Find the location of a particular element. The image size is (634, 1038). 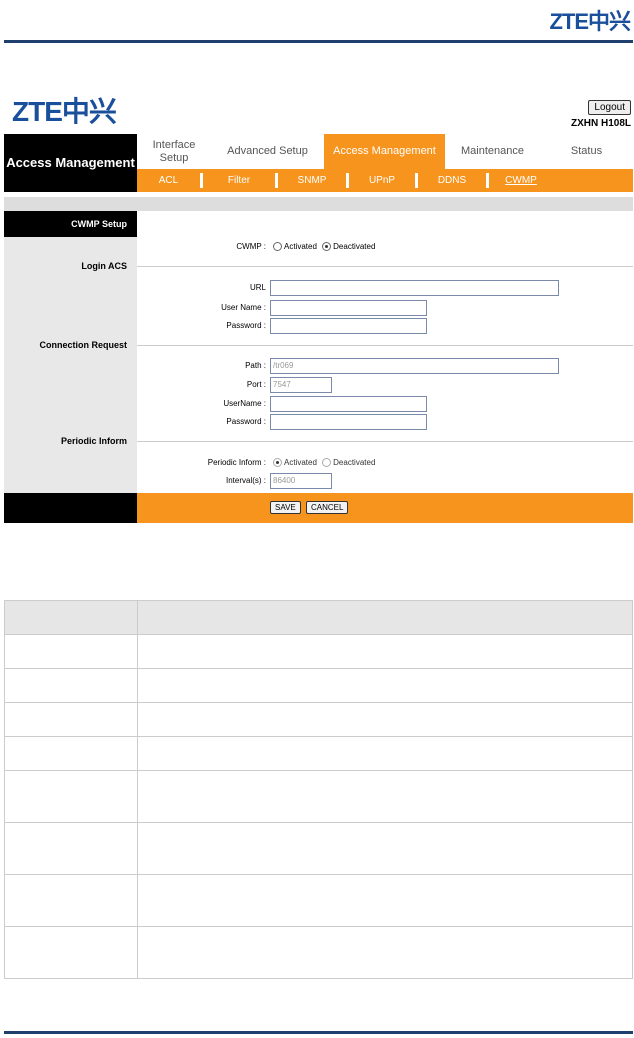

url-label: URL is located at coordinates (257, 287).